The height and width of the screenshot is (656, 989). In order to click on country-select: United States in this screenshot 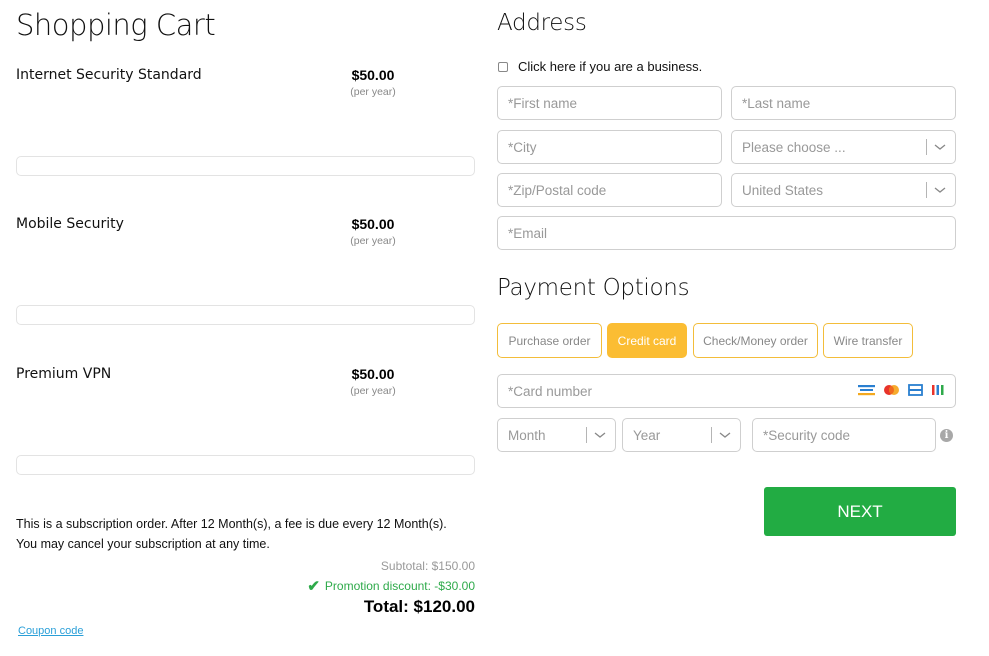, I will do `click(843, 190)`.